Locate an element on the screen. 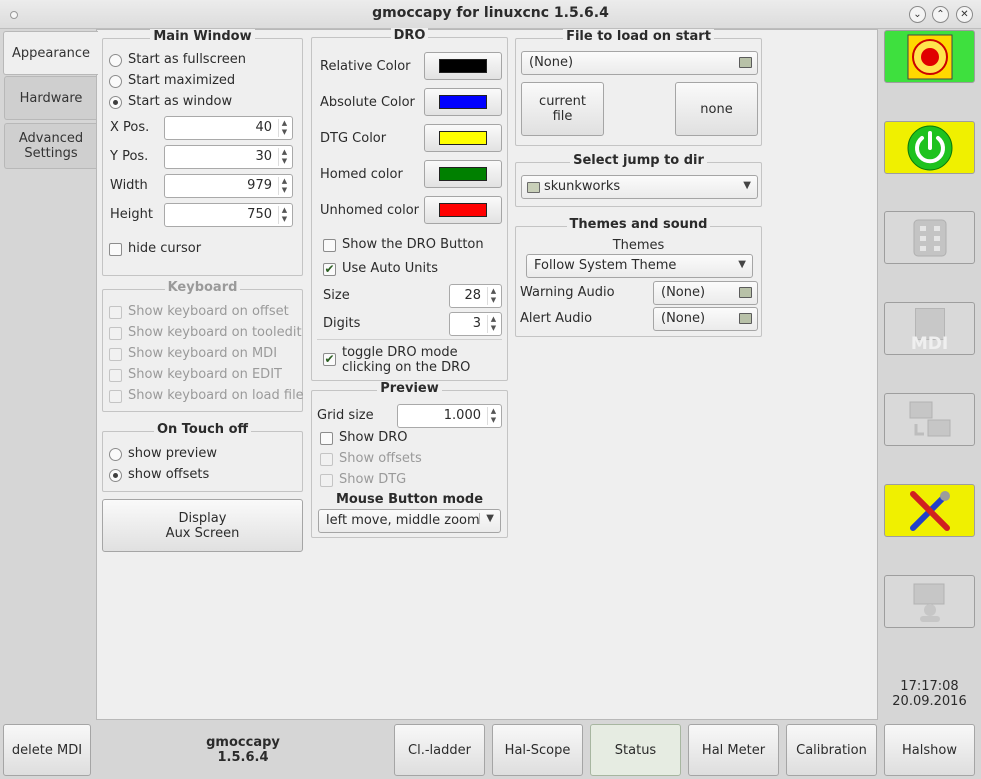 This screenshot has width=981, height=779. preview-title: Preview is located at coordinates (409, 388).